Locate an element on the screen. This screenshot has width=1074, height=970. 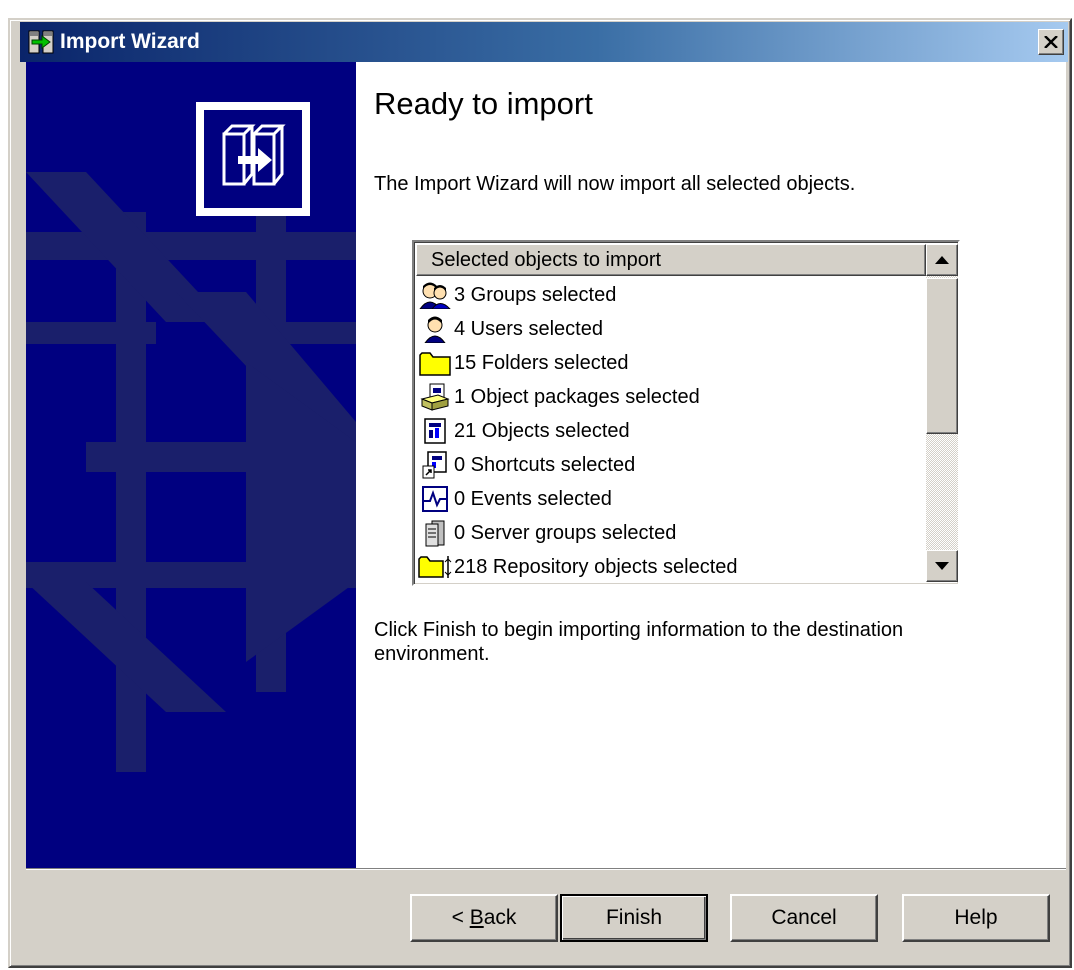
folder-icon is located at coordinates (435, 363).